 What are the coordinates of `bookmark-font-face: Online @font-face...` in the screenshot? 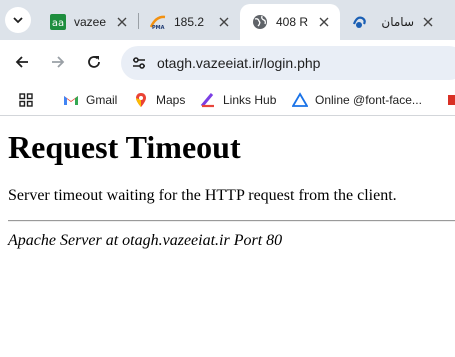 It's located at (357, 100).